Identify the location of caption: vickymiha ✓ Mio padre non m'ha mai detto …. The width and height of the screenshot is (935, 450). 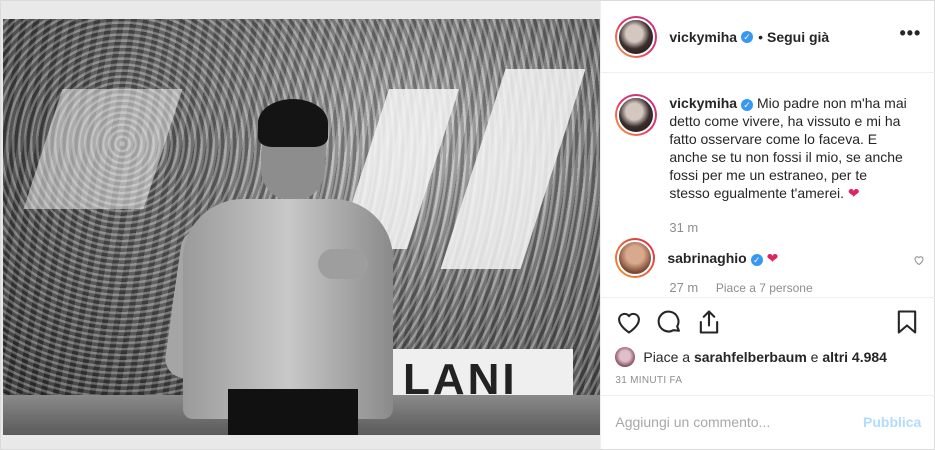
(770, 148).